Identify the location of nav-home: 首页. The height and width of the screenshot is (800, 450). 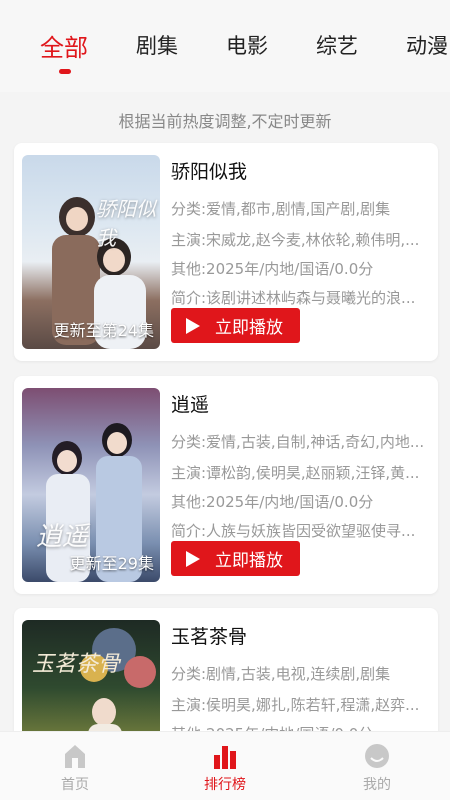
(75, 766).